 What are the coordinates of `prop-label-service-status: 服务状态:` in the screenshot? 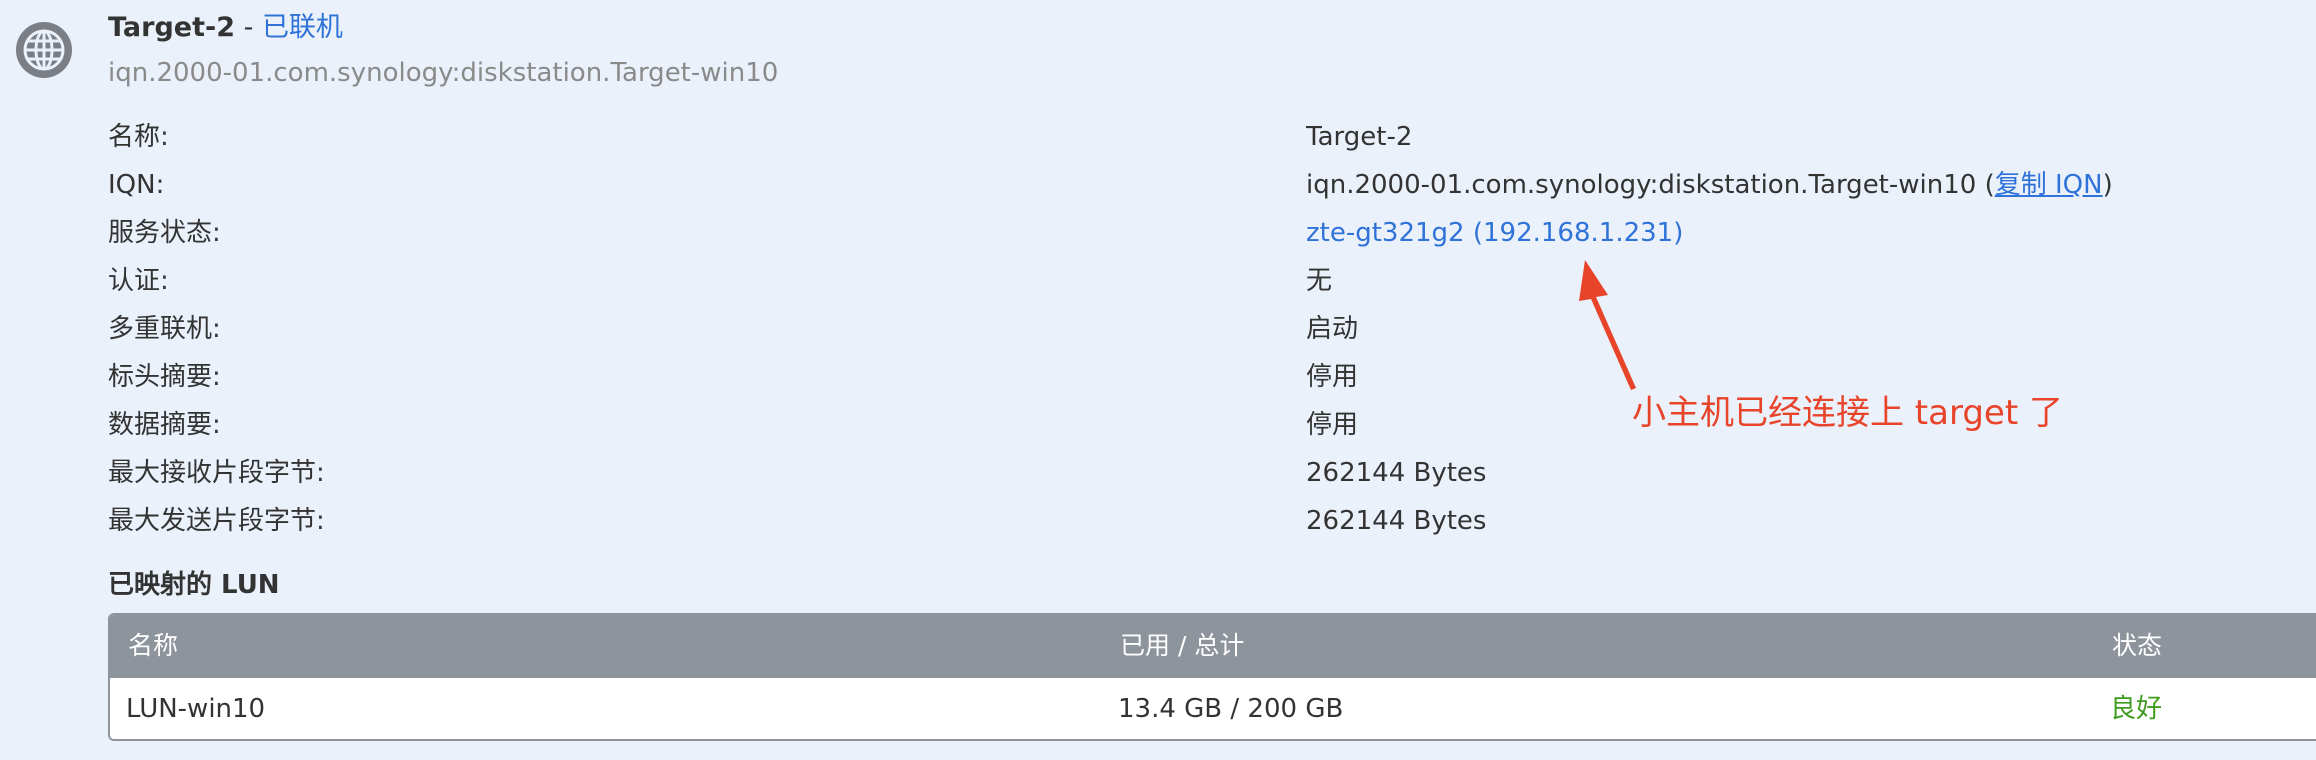 It's located at (164, 233).